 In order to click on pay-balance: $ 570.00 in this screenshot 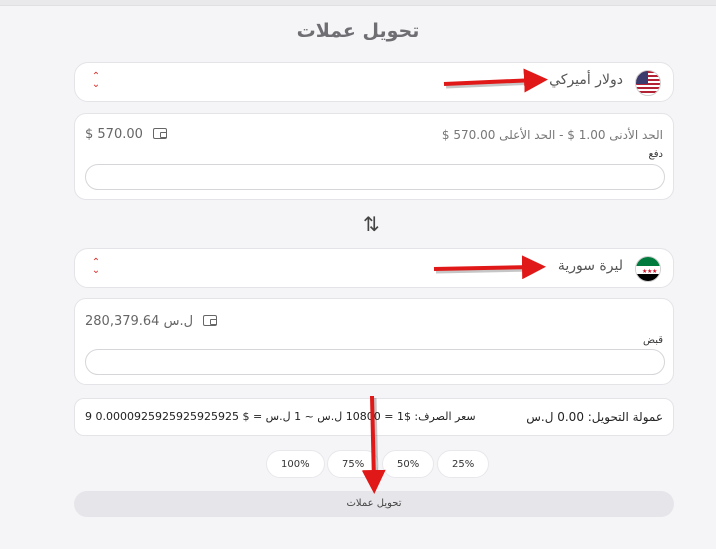, I will do `click(126, 134)`.